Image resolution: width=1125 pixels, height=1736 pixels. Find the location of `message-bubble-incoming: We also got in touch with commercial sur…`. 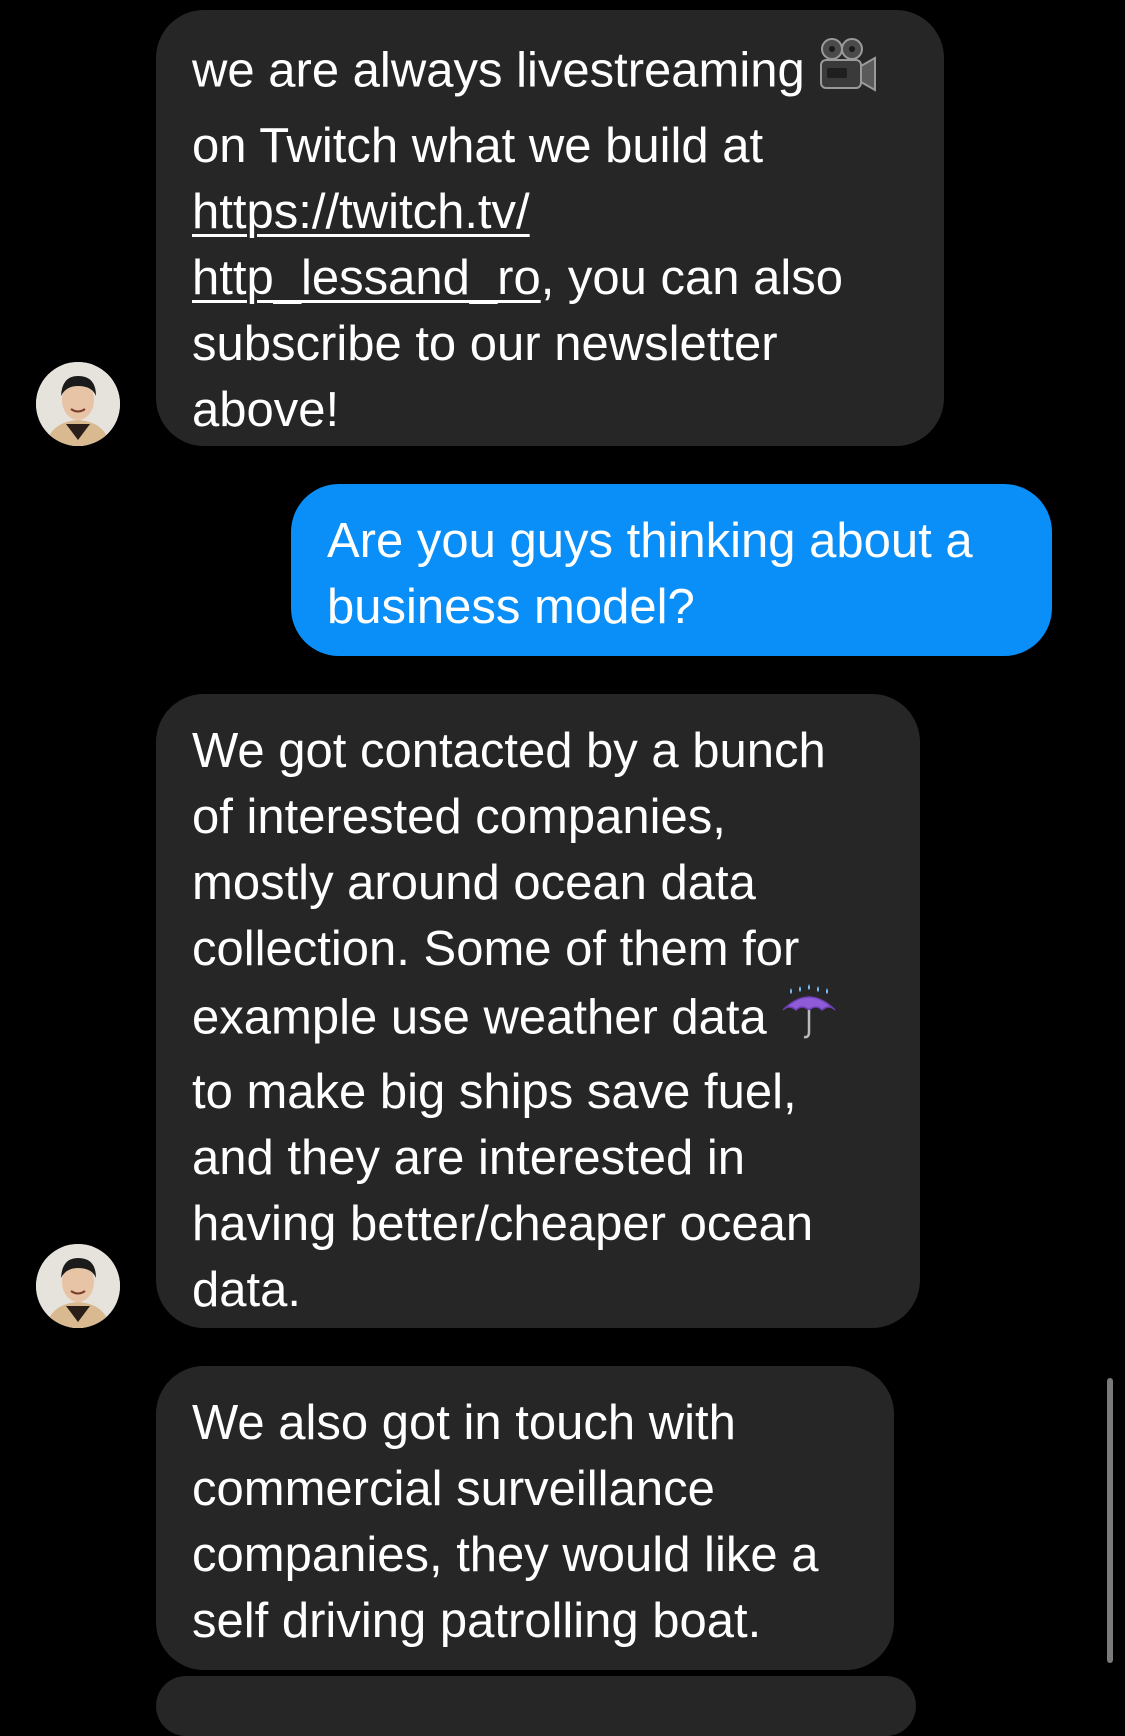

message-bubble-incoming: We also got in touch with commercial sur… is located at coordinates (525, 1518).